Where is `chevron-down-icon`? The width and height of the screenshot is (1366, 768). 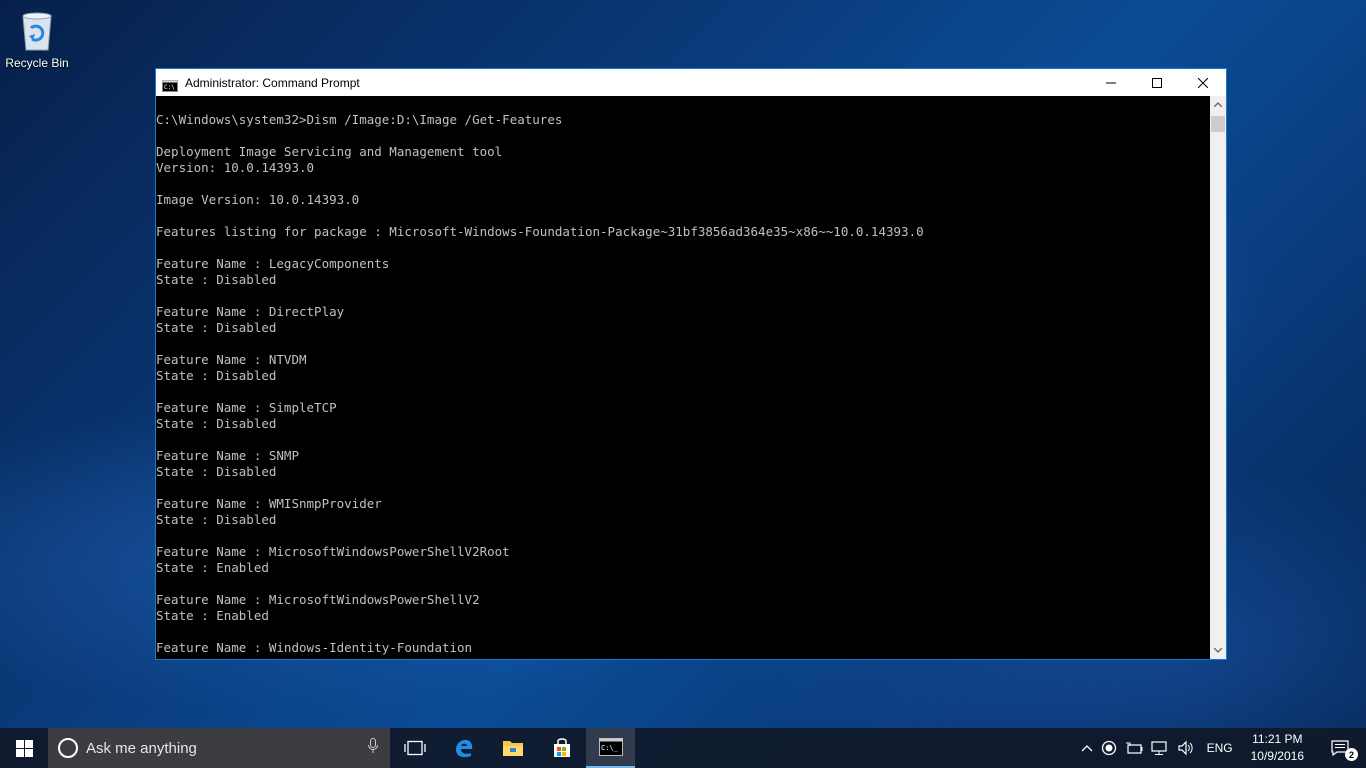 chevron-down-icon is located at coordinates (1218, 650).